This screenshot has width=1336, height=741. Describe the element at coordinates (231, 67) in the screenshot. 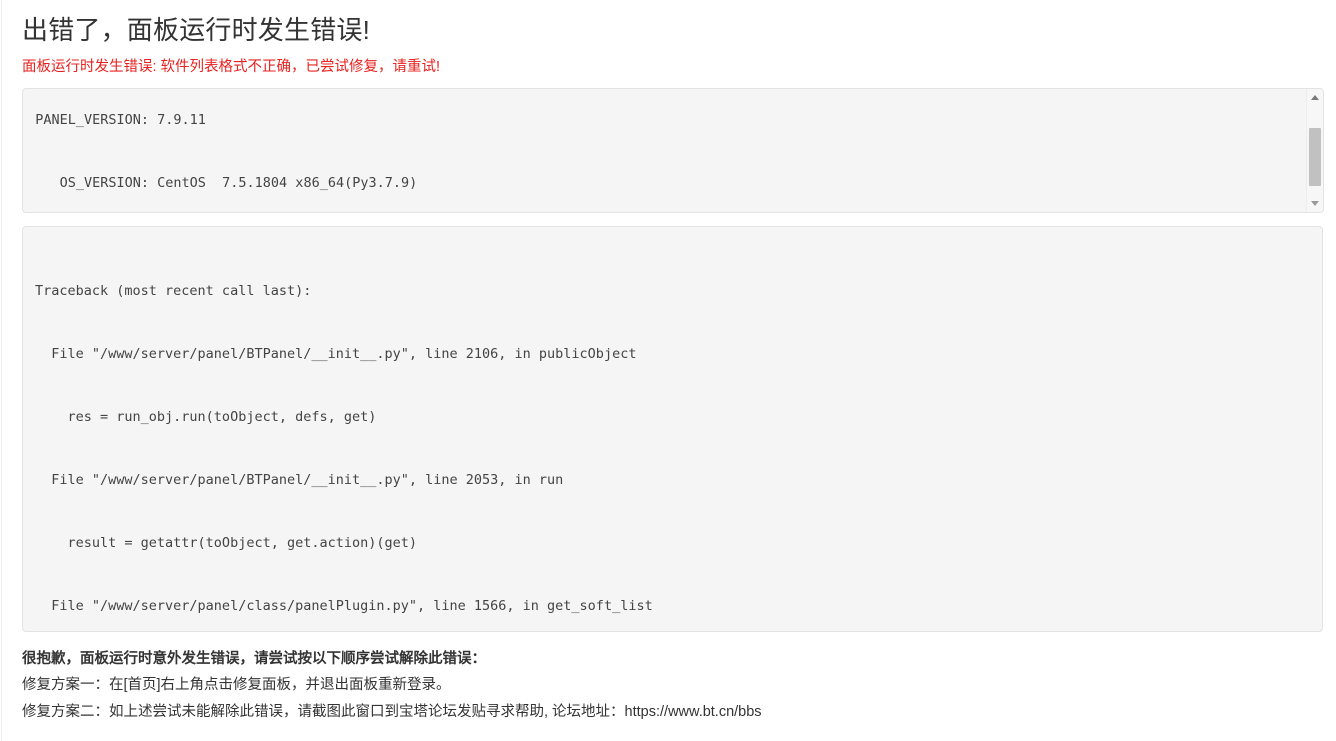

I see `error-message: 面板运行时发生错误: 软件列表格式不正确，已尝试修复，请重试!` at that location.